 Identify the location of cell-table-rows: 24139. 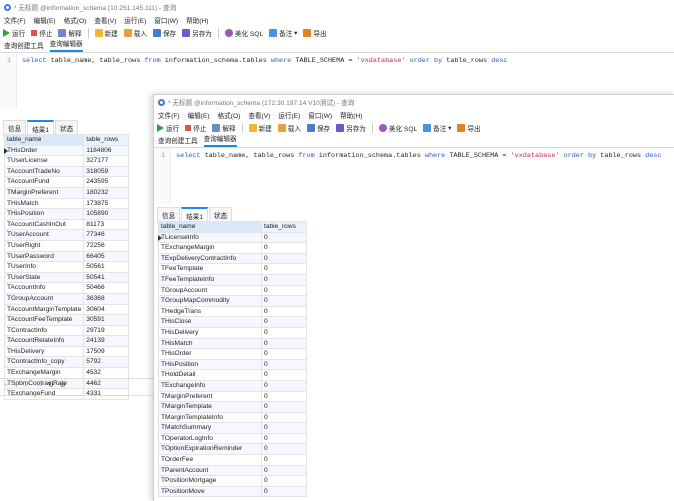
(106, 341).